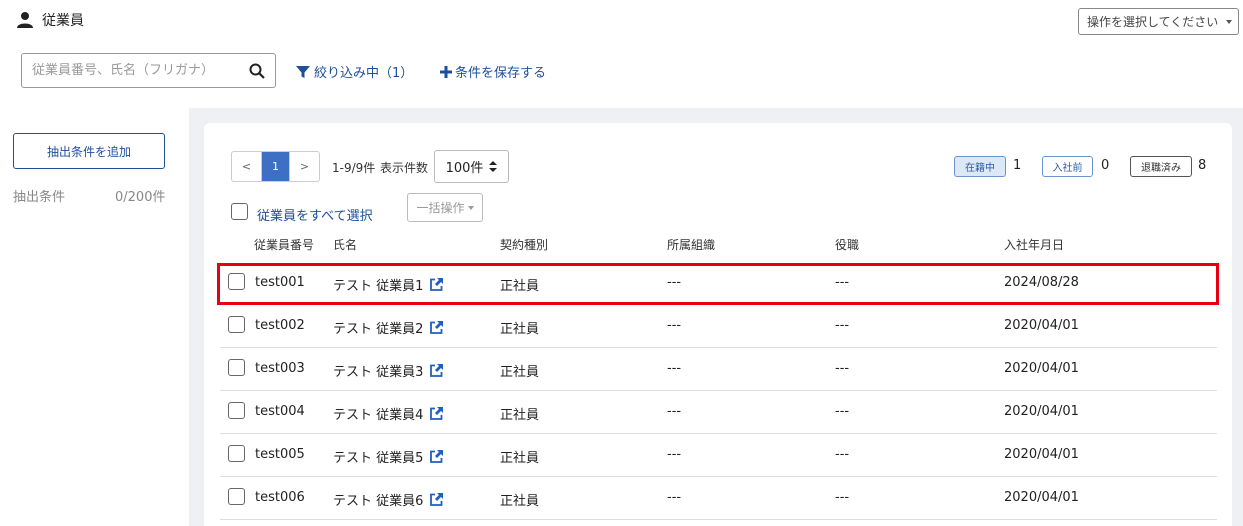 The width and height of the screenshot is (1243, 526). What do you see at coordinates (524, 245) in the screenshot?
I see `column-header-contract-type: 契約種別` at bounding box center [524, 245].